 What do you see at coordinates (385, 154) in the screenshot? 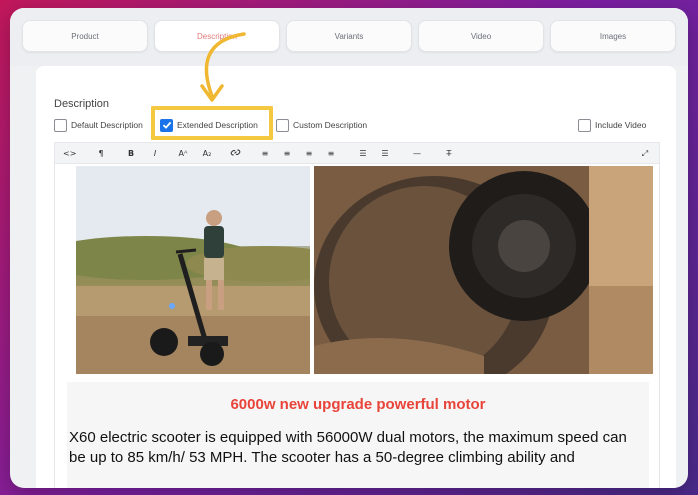
I see `numbered-list-button: ☰` at bounding box center [385, 154].